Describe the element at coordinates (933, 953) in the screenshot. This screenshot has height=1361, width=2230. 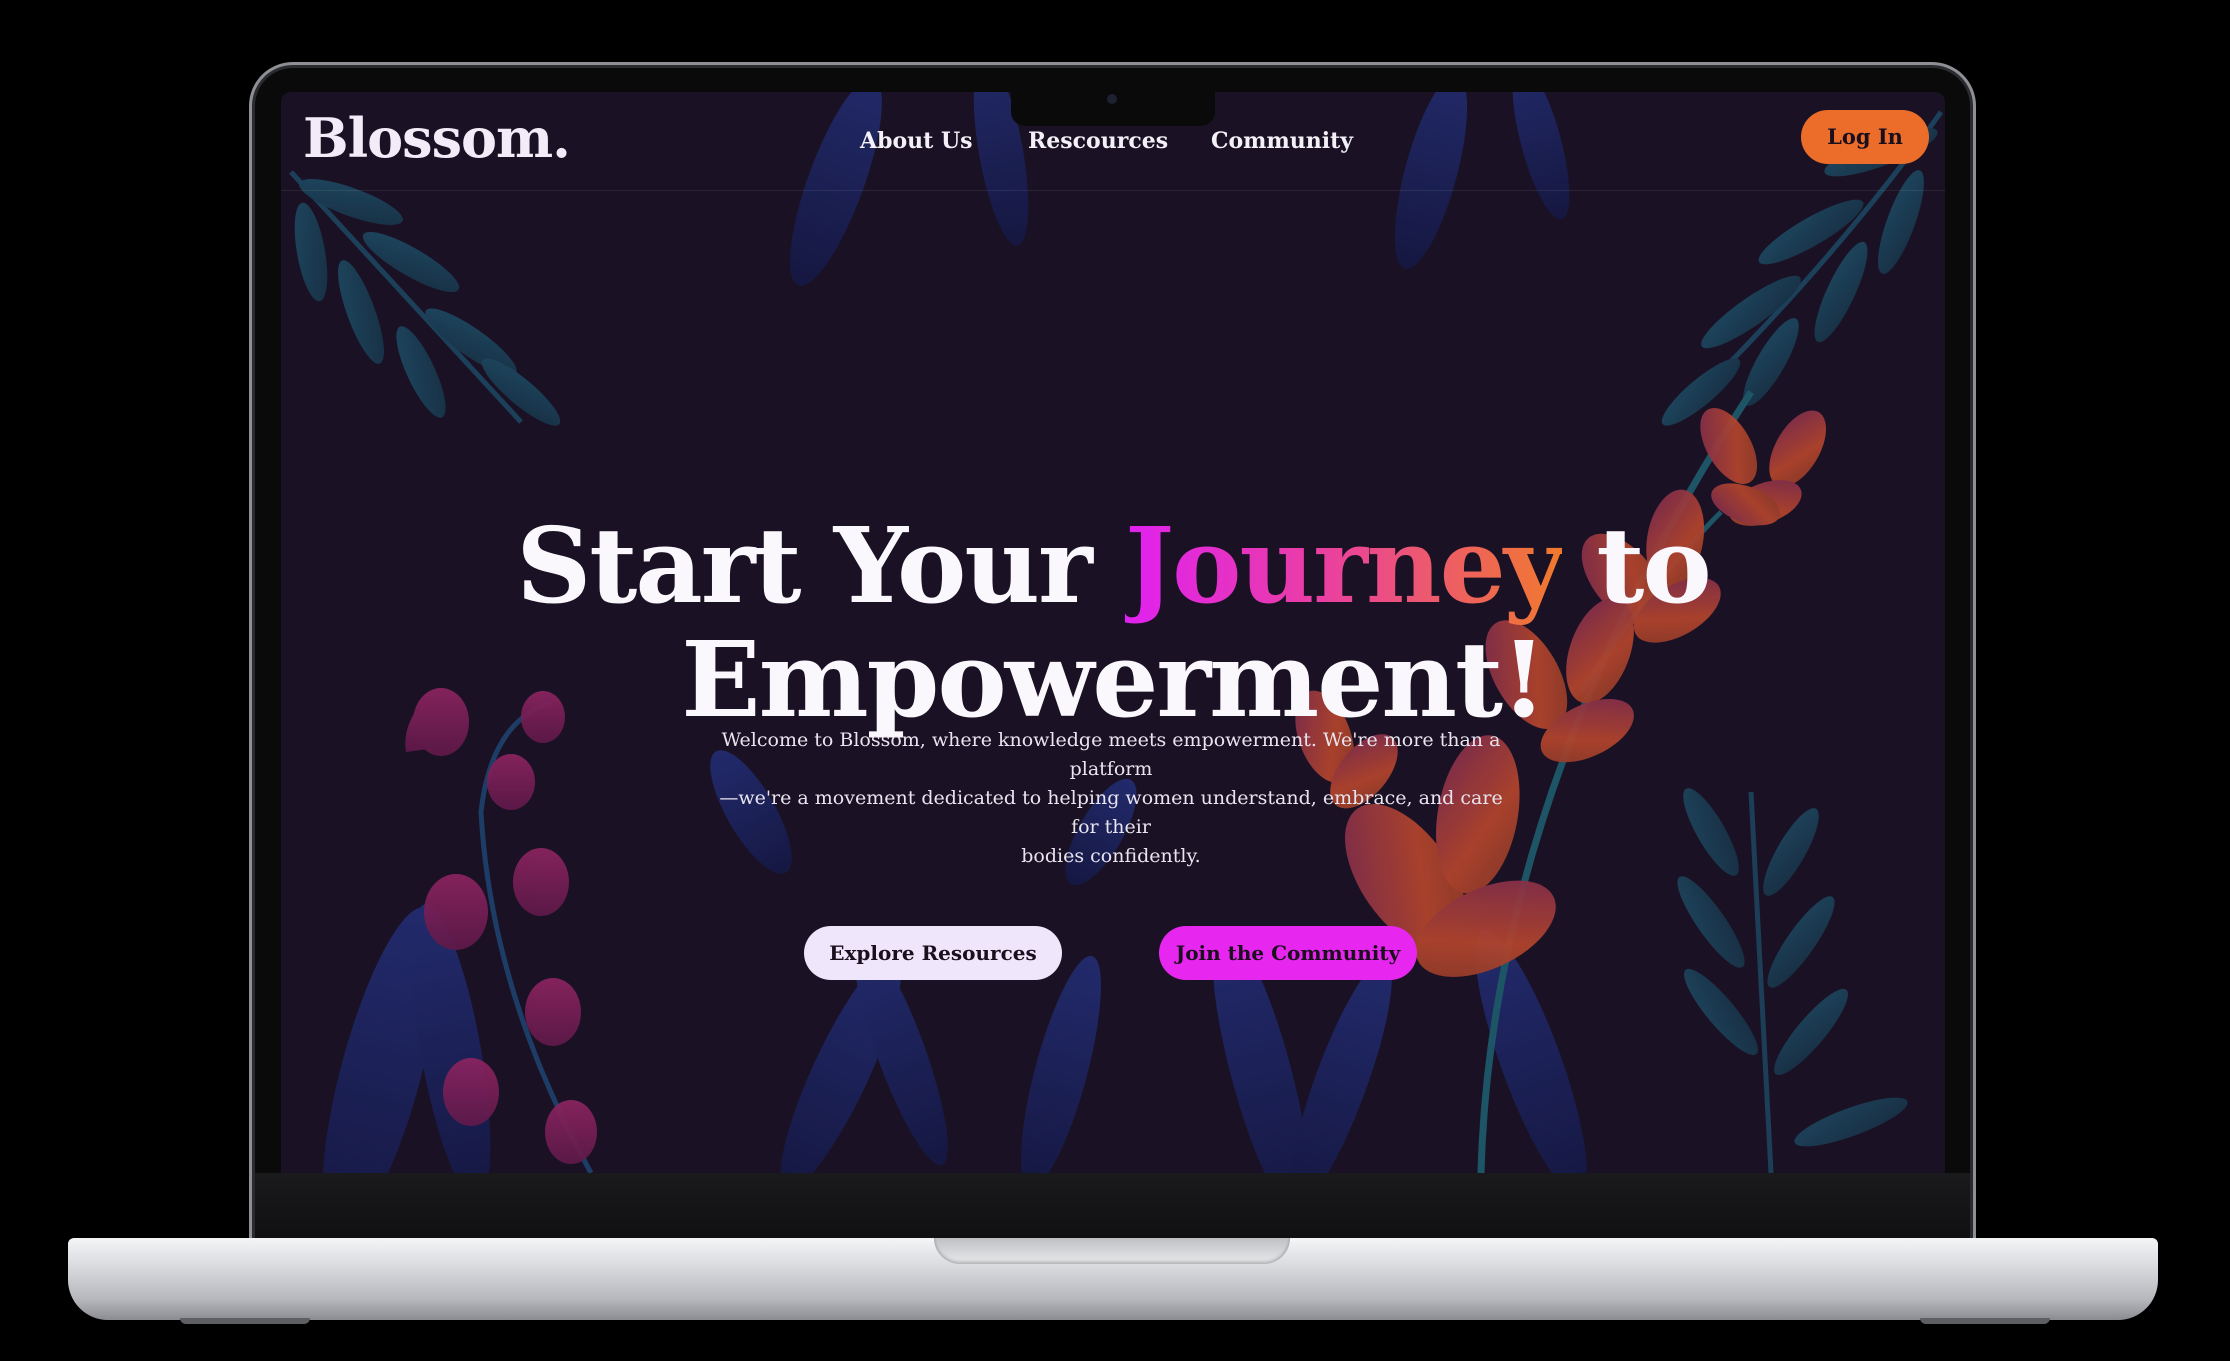
I see `explore-resources-button: Explore Resources` at that location.